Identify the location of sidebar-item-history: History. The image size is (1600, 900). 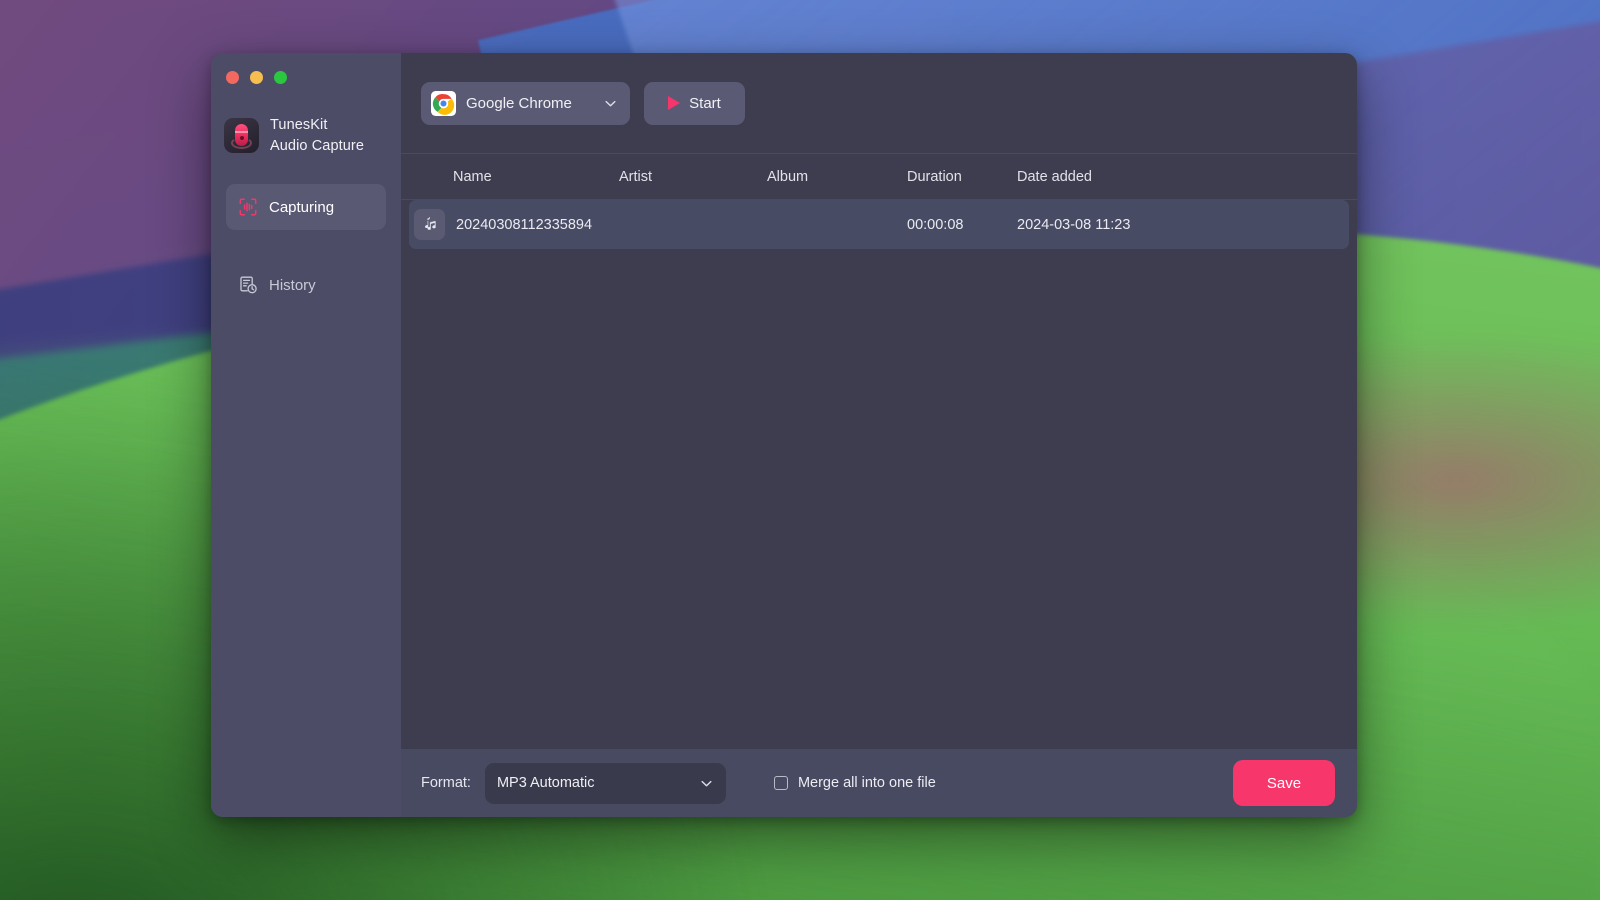
(306, 285).